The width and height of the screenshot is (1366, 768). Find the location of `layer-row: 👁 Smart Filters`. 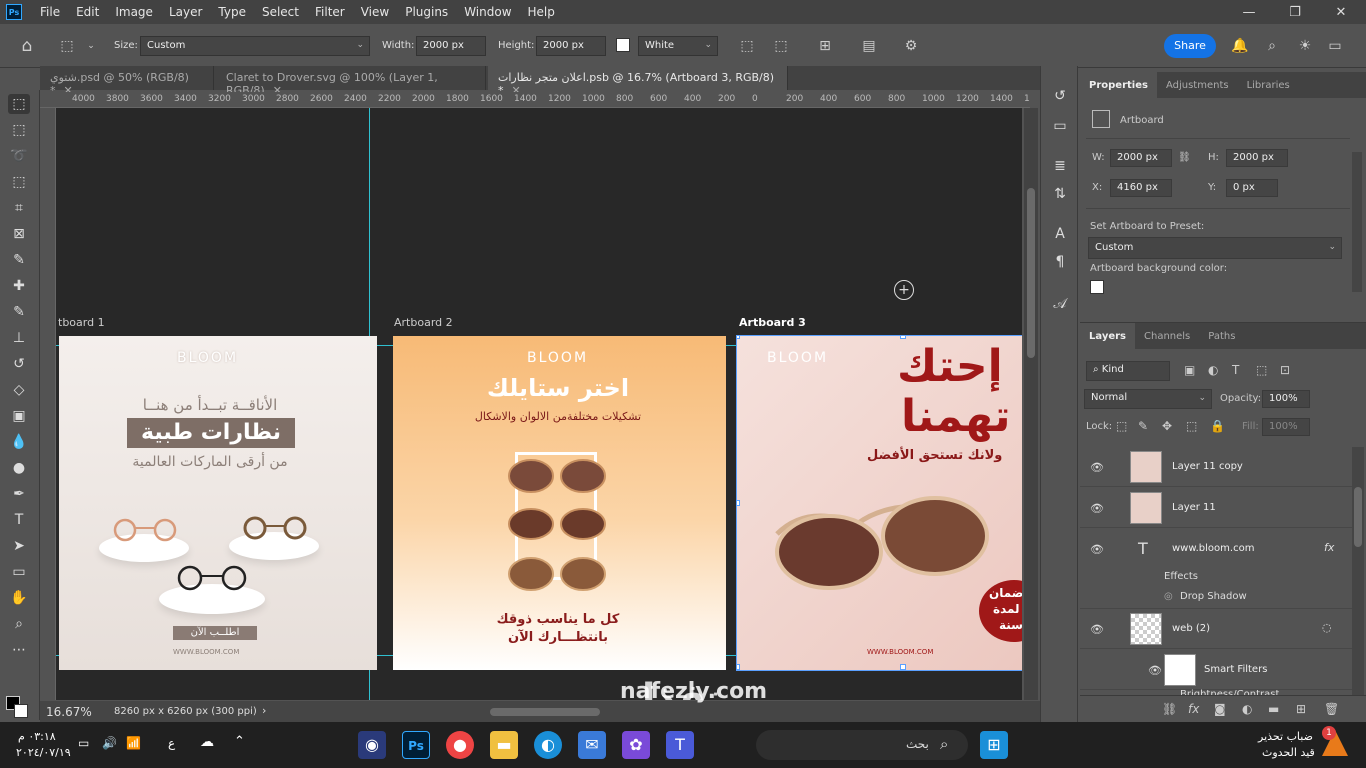

layer-row: 👁 Smart Filters is located at coordinates (1216, 670).